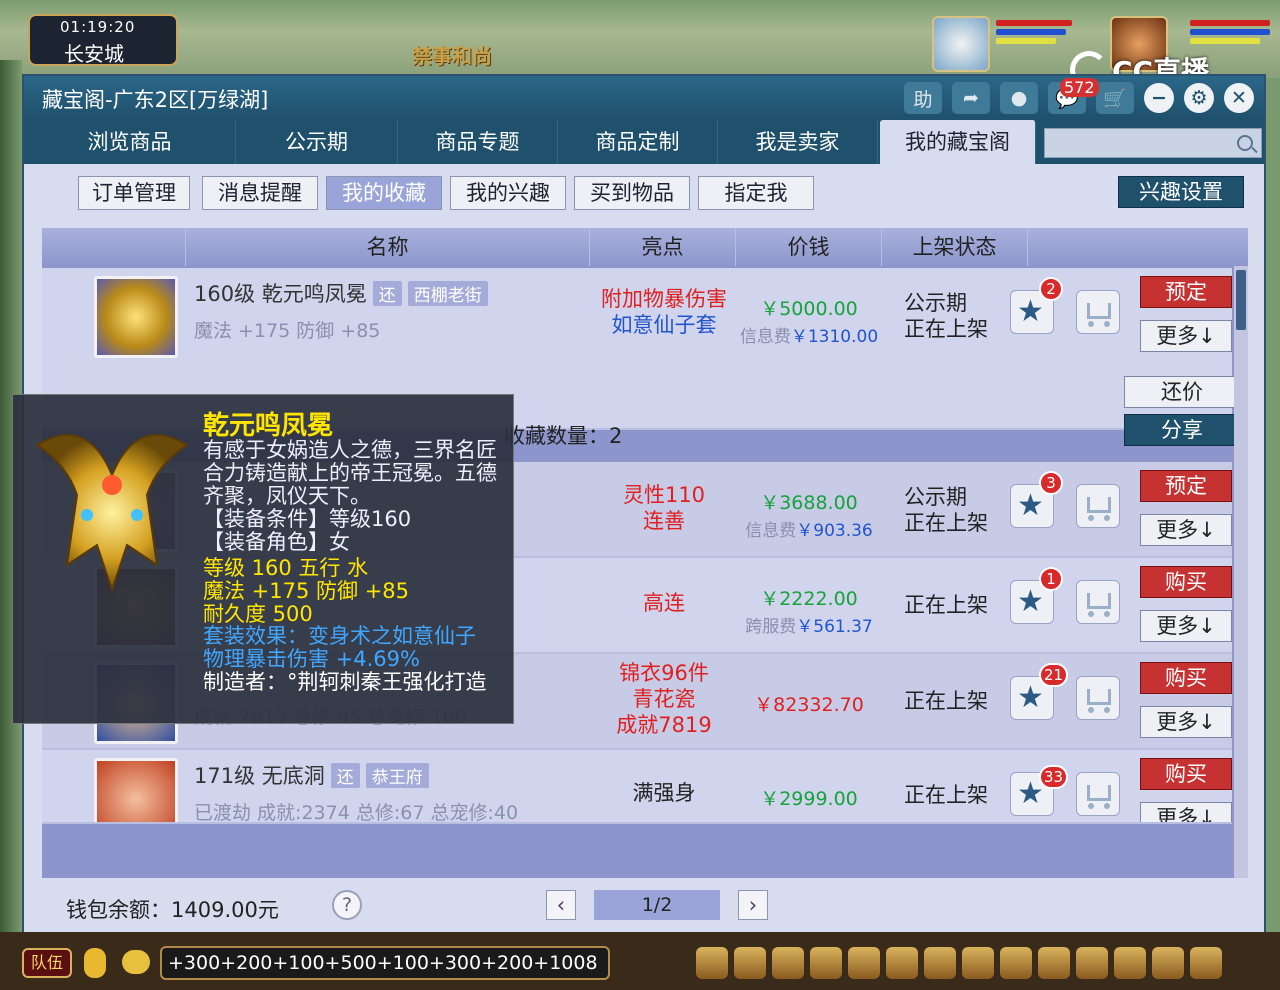 This screenshot has height=990, width=1280. I want to click on message-count-badge: 572, so click(1079, 87).